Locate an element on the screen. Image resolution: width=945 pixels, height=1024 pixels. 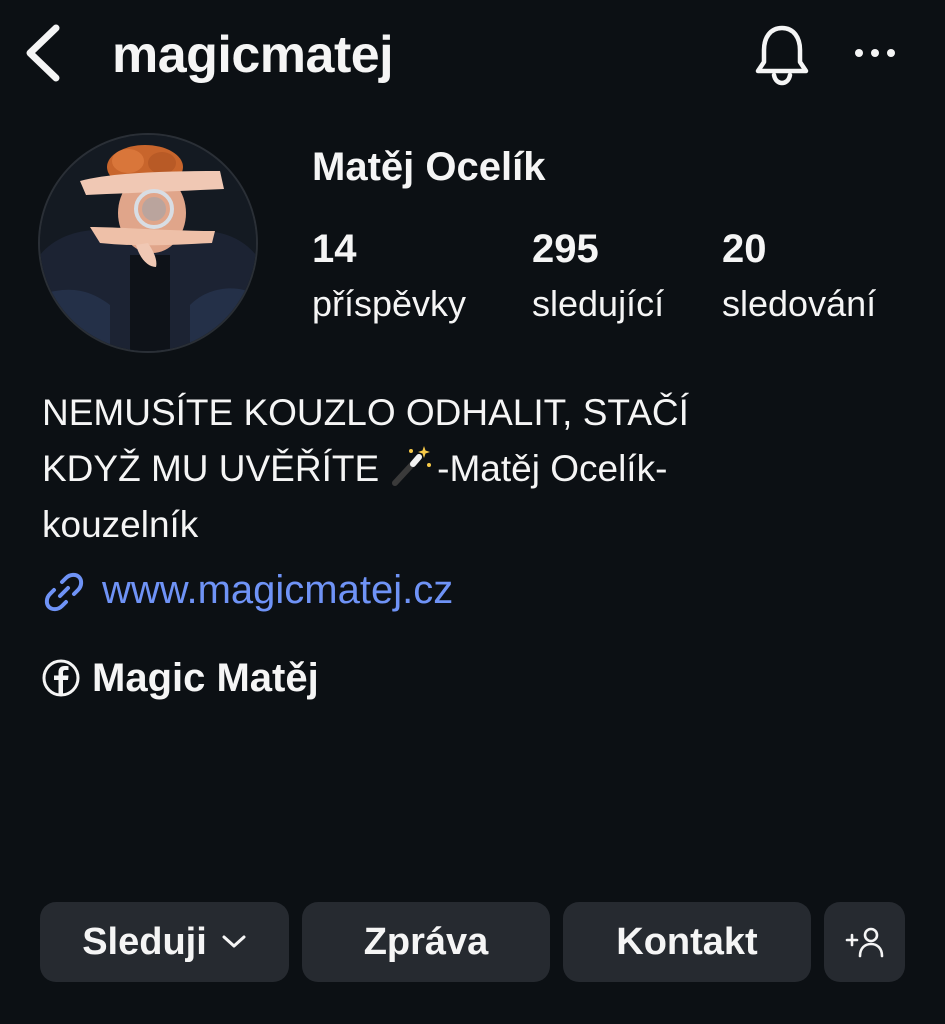
following-button-label: Sleduji is located at coordinates (144, 941).